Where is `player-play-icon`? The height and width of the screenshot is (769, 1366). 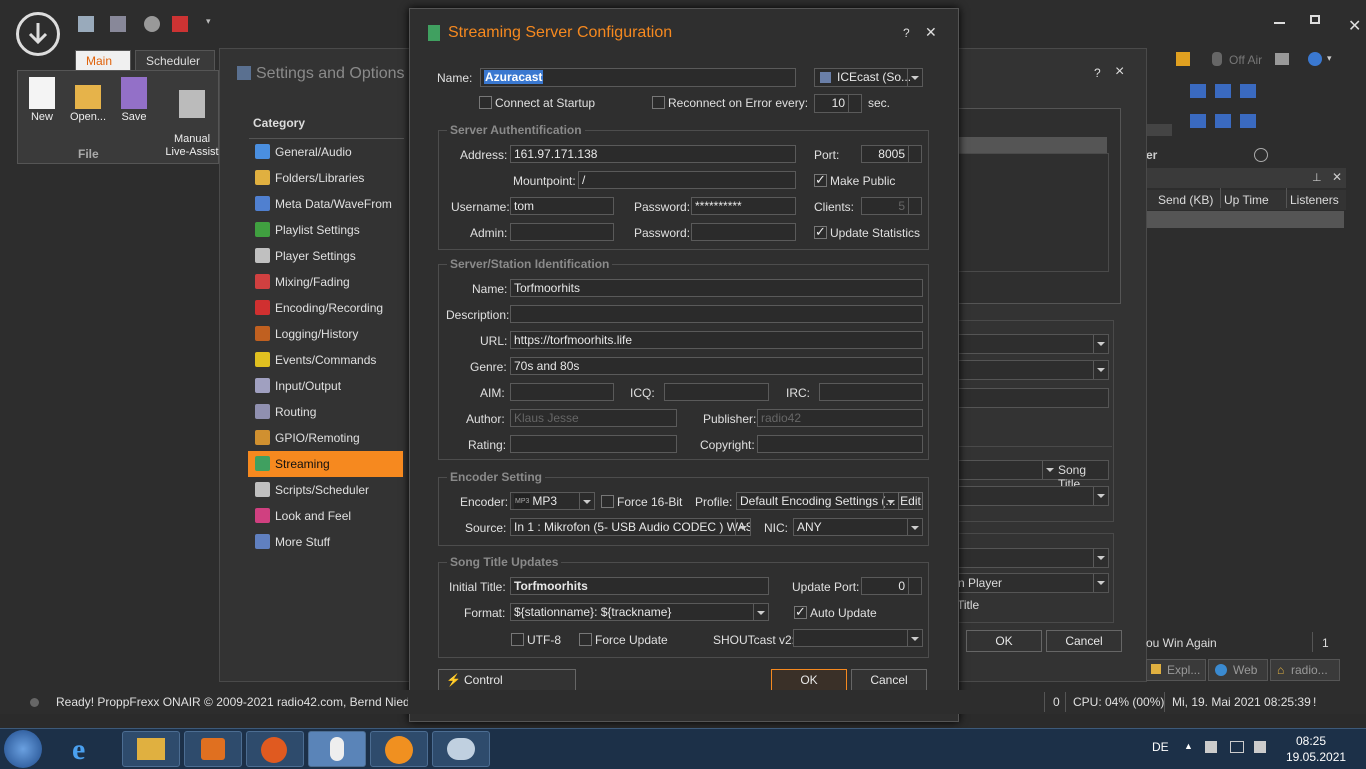
player-play-icon is located at coordinates (1198, 91).